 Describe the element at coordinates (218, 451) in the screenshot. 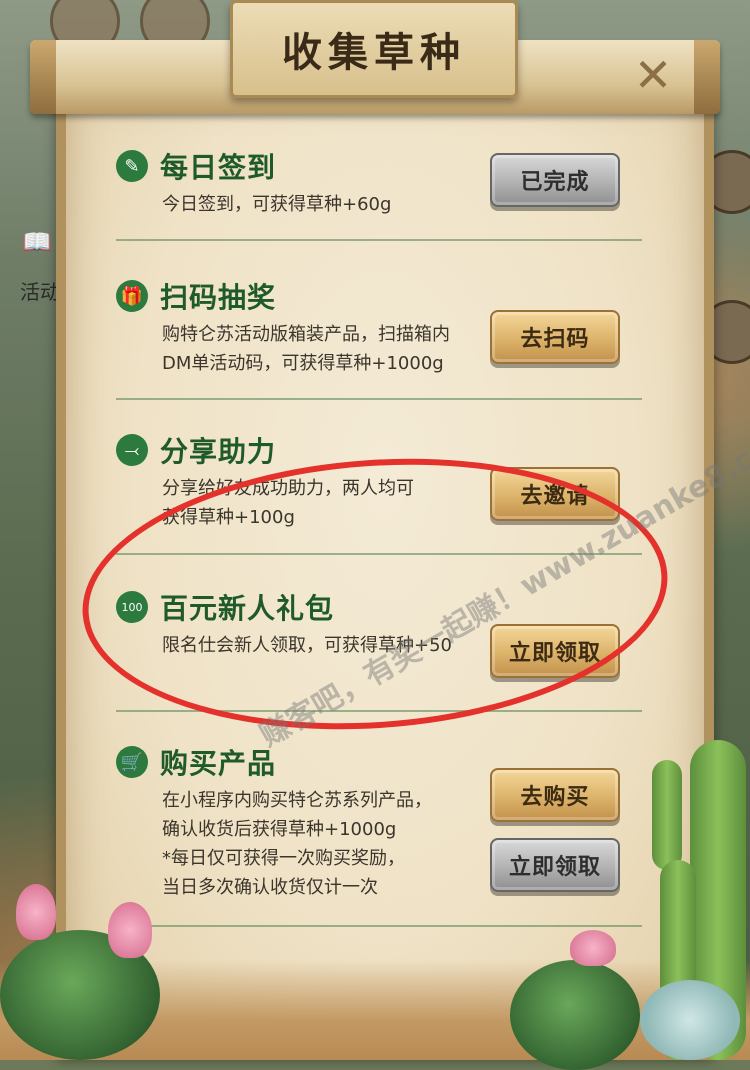

I see `task-title: 分享助力` at that location.